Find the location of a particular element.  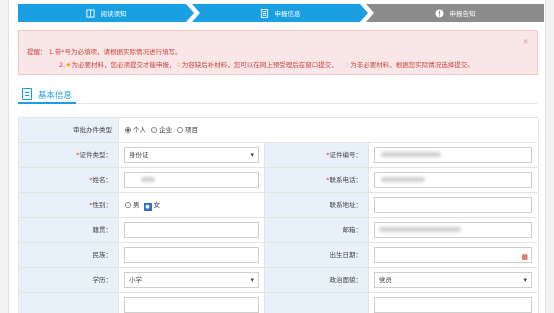

address-cell is located at coordinates (454, 205).